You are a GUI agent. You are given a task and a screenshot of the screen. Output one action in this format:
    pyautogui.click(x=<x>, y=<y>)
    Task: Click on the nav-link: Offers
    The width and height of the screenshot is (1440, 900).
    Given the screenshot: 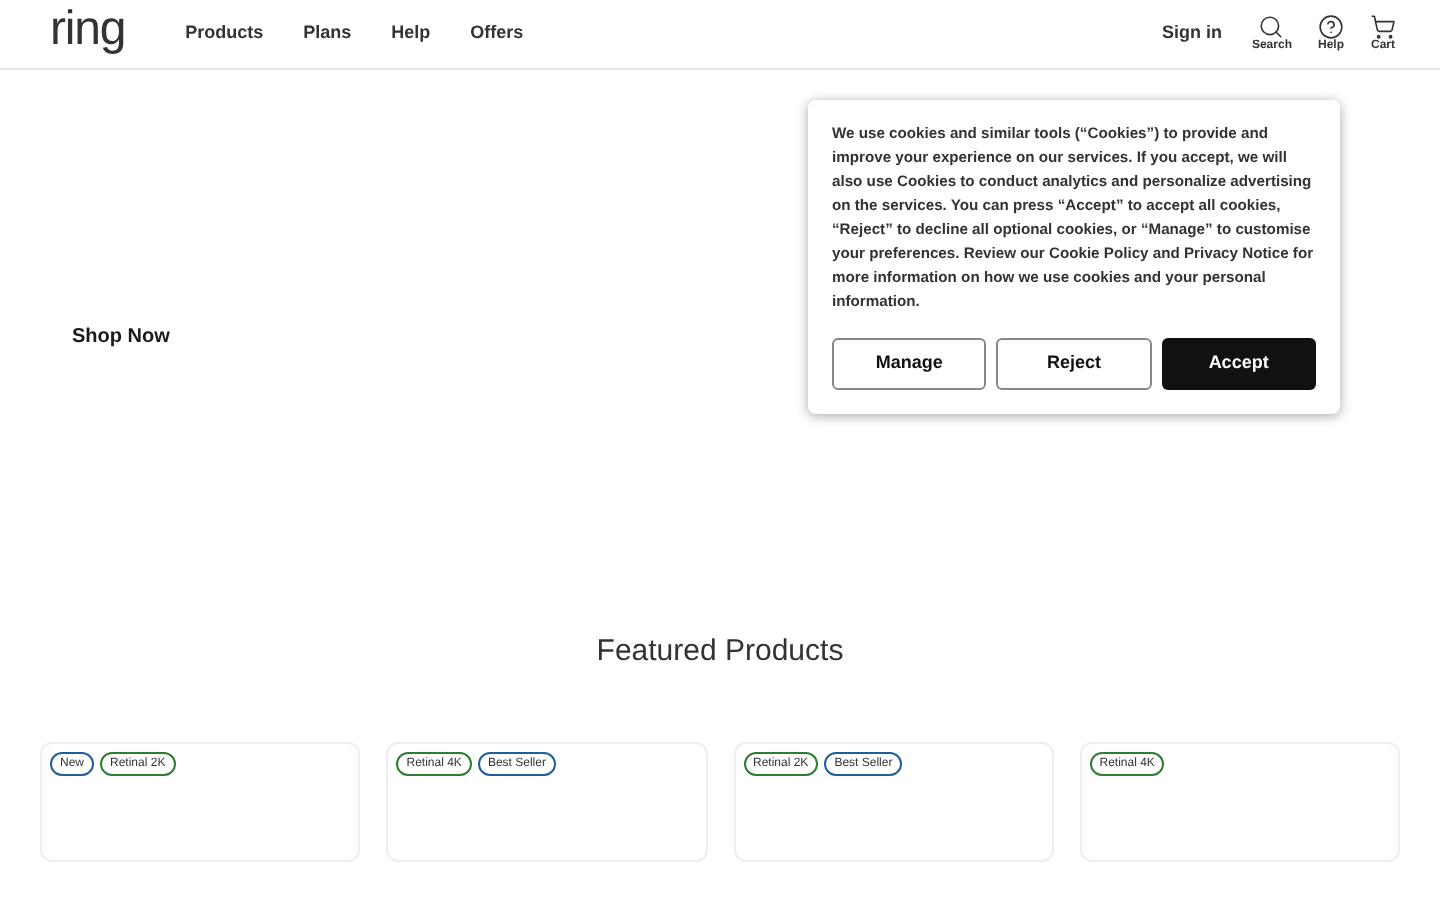 What is the action you would take?
    pyautogui.click(x=497, y=34)
    